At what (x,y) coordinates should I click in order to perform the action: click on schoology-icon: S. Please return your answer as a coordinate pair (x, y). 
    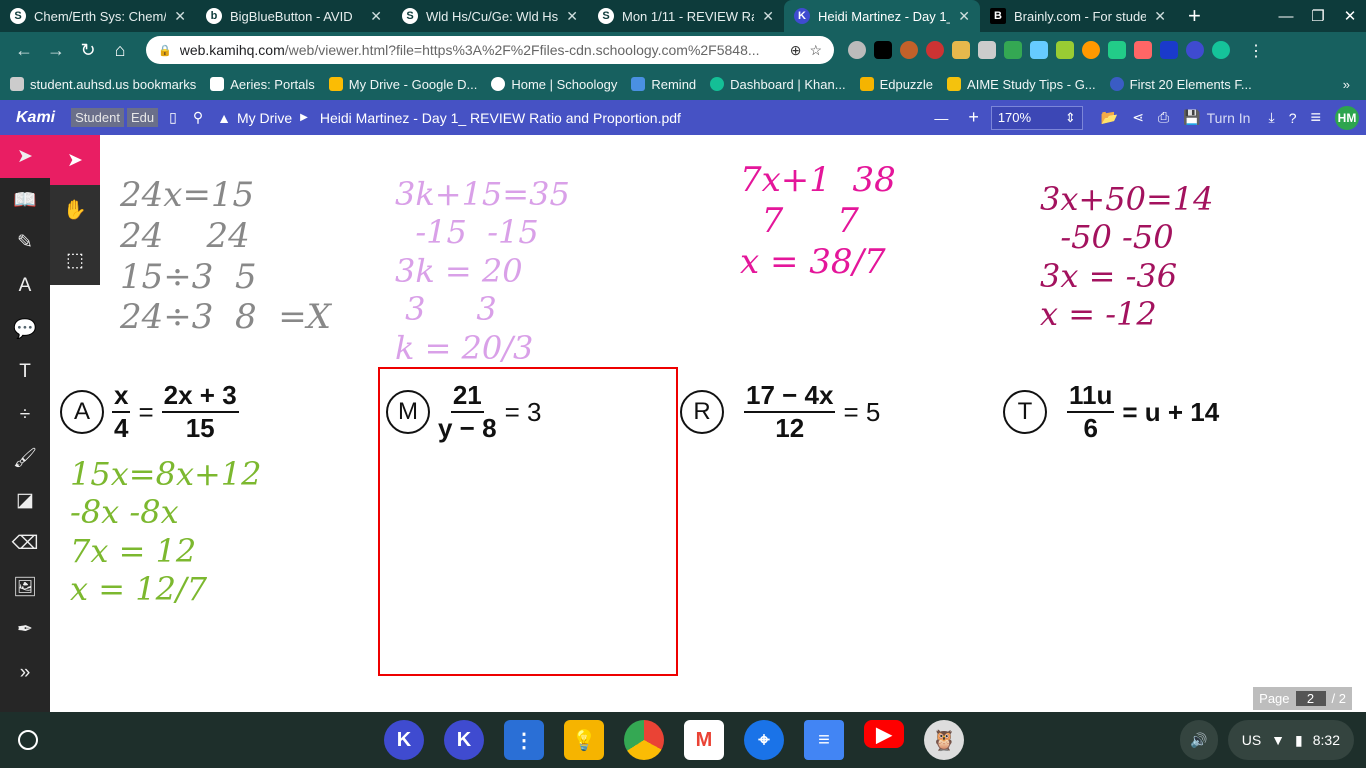
    Looking at the image, I should click on (410, 16).